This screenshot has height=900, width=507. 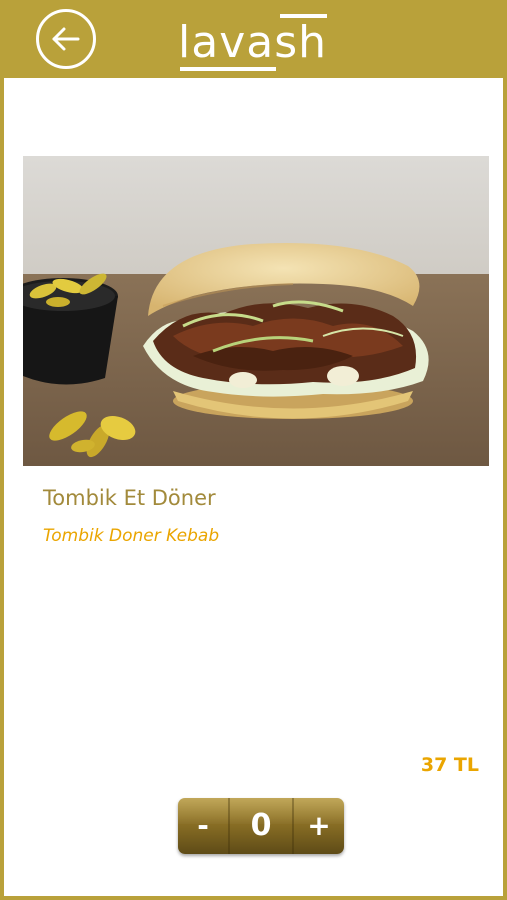 I want to click on quantity-stepper: - 0 +, so click(x=261, y=826).